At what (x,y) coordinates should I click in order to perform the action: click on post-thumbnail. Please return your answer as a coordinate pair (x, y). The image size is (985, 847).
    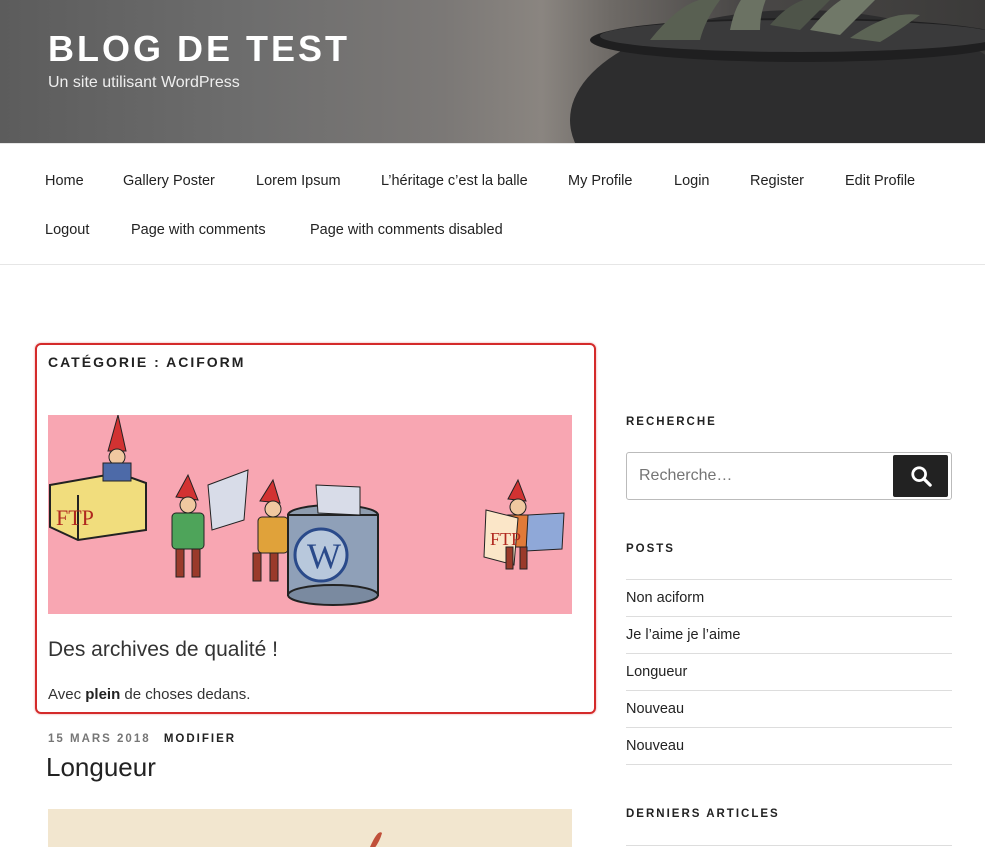
    Looking at the image, I should click on (310, 828).